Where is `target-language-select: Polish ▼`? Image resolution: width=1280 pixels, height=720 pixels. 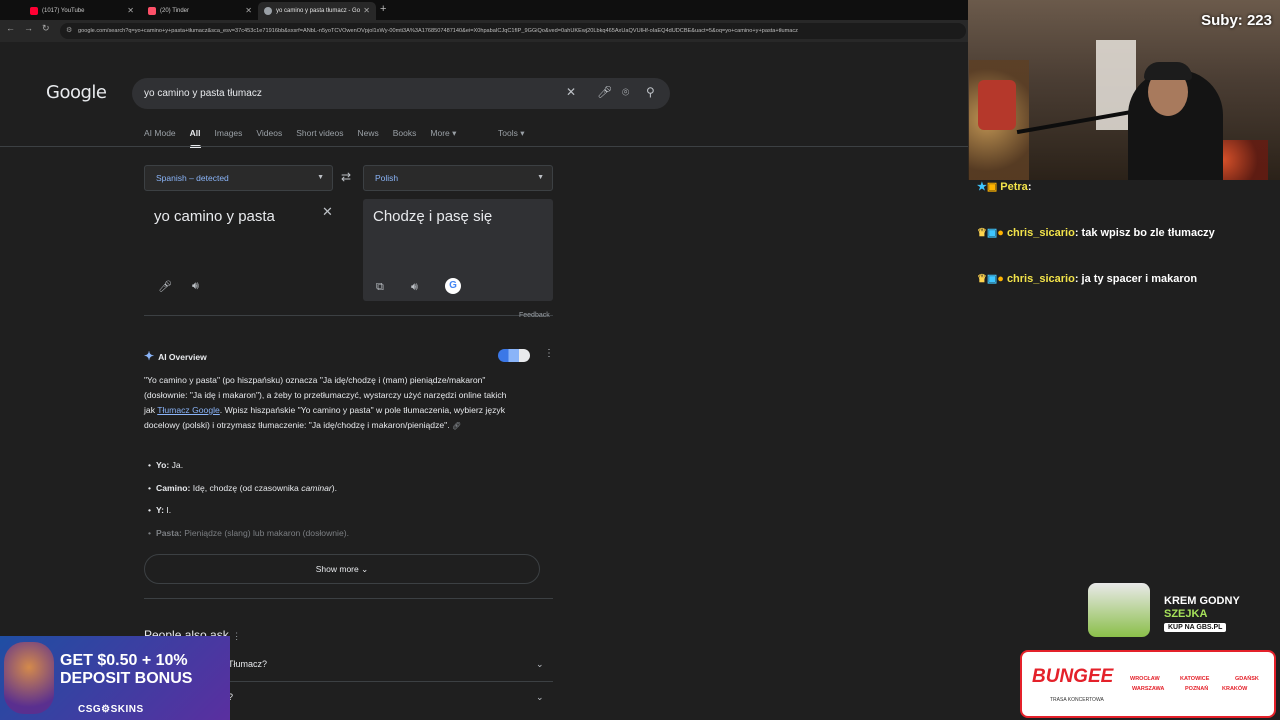 target-language-select: Polish ▼ is located at coordinates (458, 178).